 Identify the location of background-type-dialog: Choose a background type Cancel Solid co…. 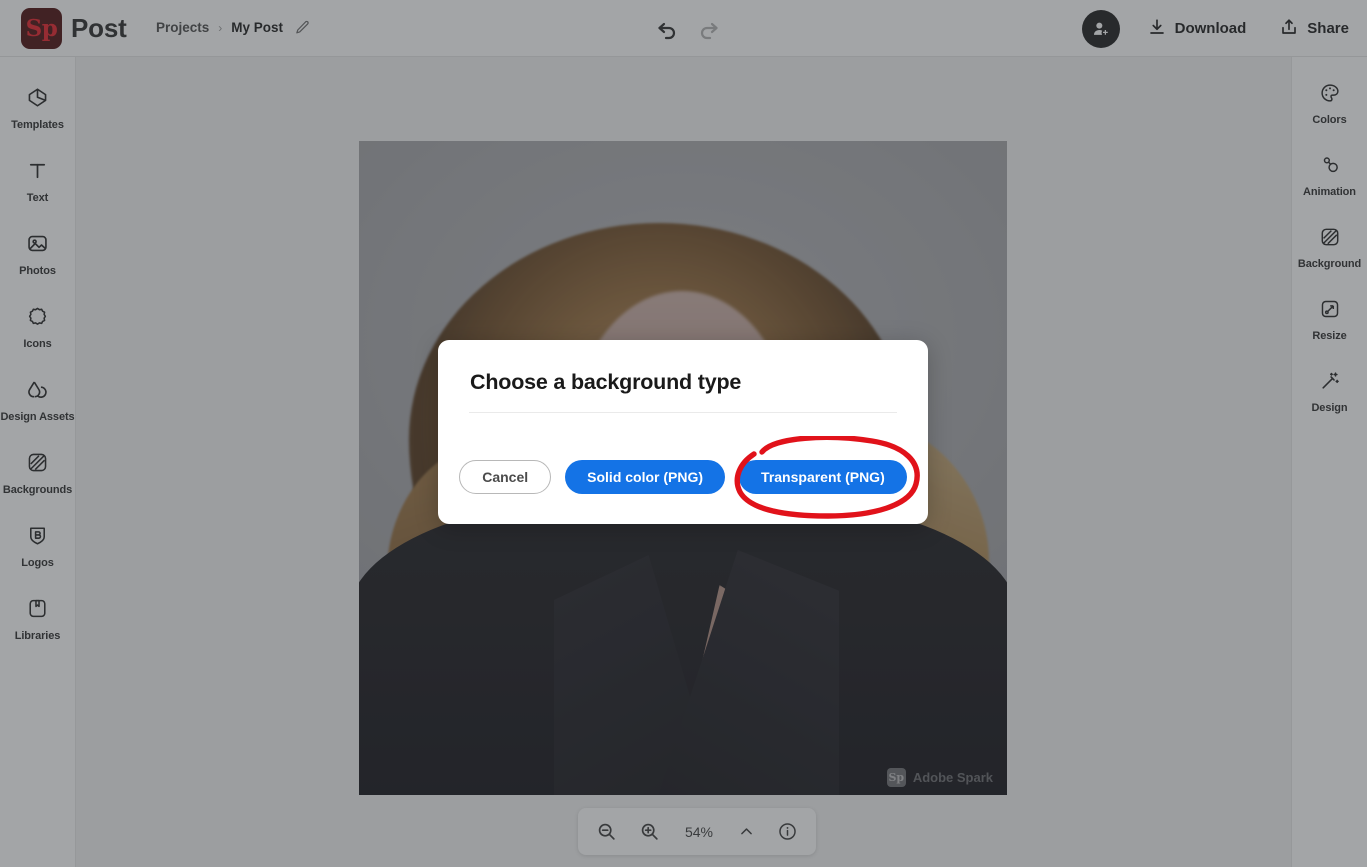
(683, 432).